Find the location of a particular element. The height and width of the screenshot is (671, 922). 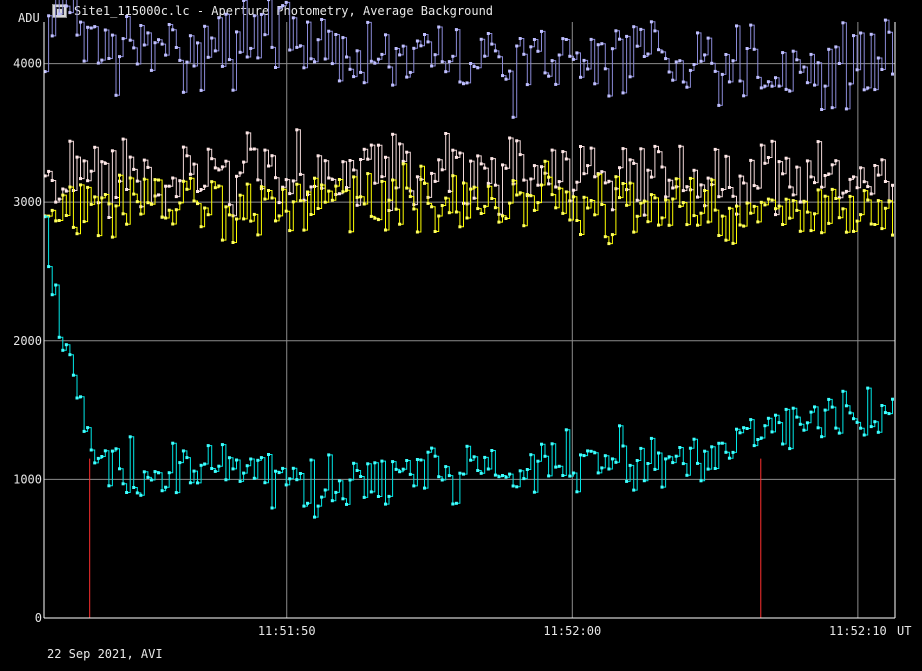

x-tick-label-0: 11:51:50 is located at coordinates (287, 631).